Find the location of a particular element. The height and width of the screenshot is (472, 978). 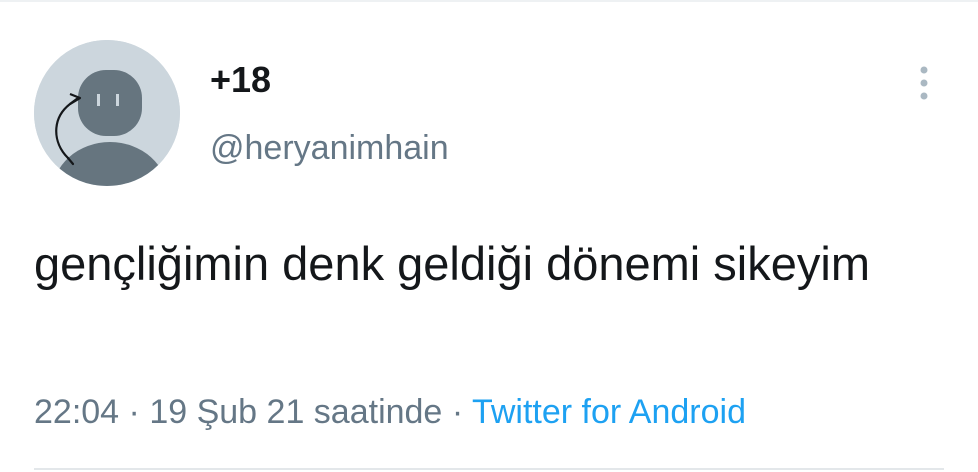

tweet-text: gençliğimin denk geldiği dönemi sikeyim is located at coordinates (452, 263).